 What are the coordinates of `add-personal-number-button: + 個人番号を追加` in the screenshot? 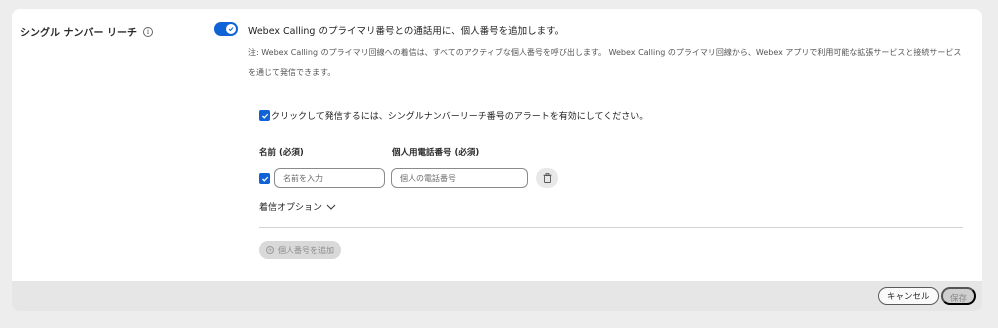 It's located at (300, 250).